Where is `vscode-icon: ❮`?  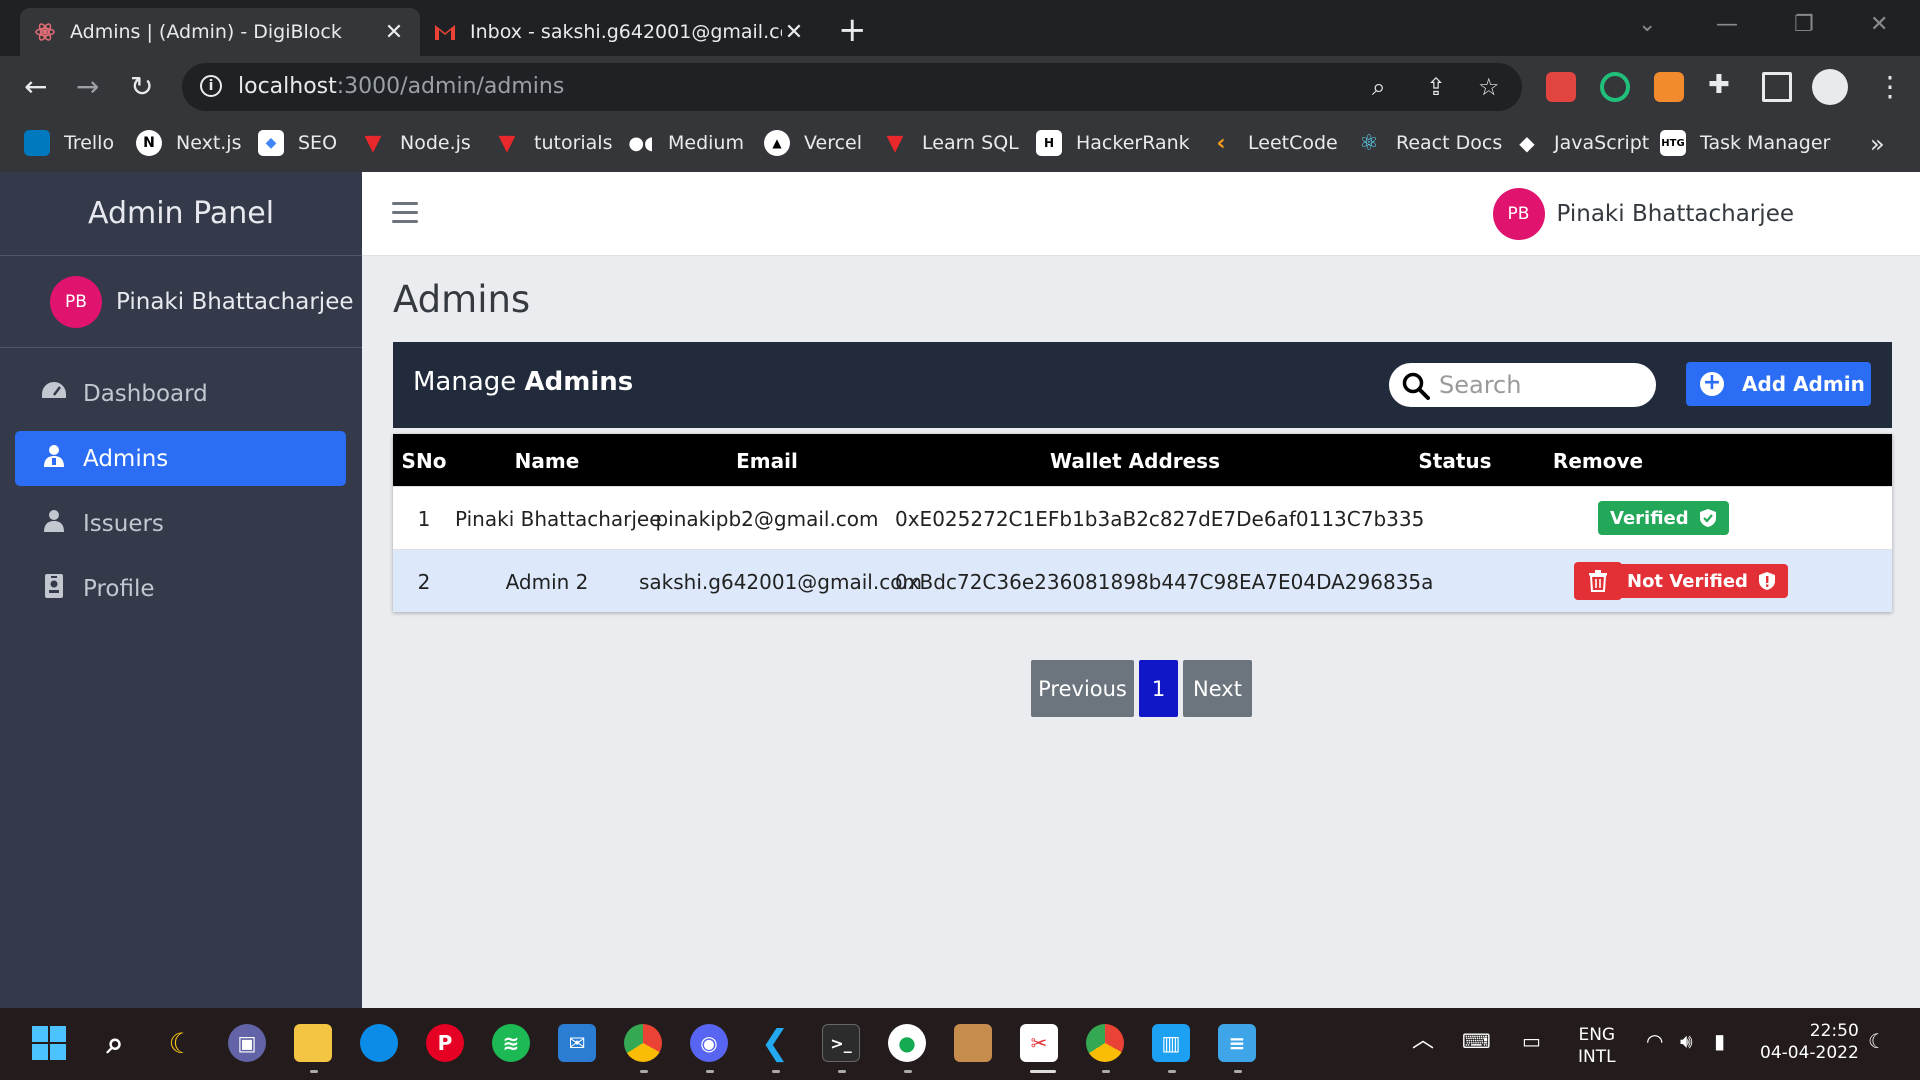 vscode-icon: ❮ is located at coordinates (775, 1043).